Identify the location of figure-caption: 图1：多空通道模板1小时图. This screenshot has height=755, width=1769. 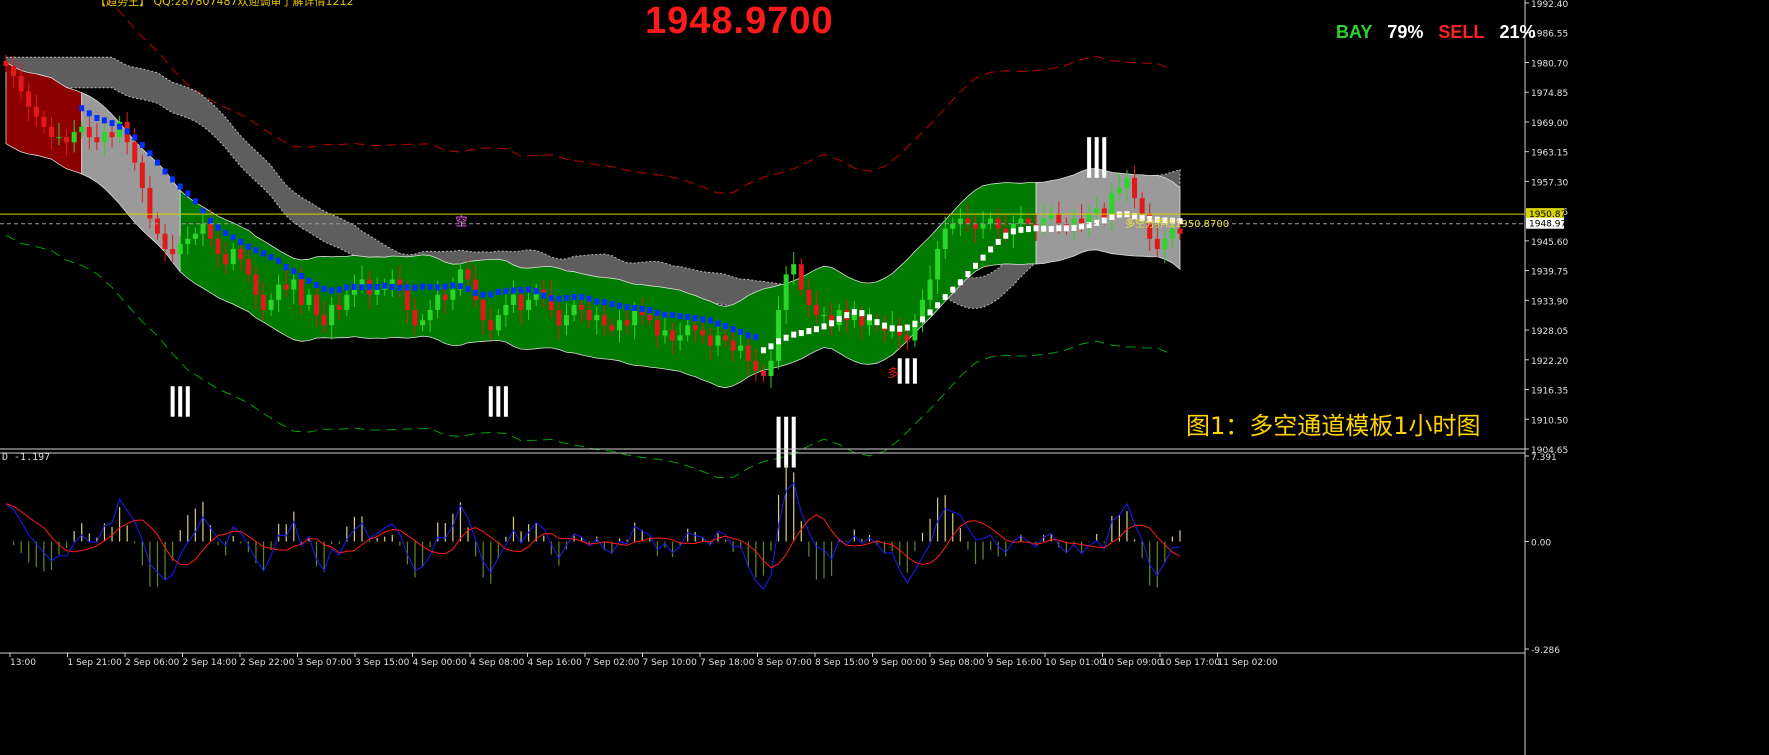
(1333, 426).